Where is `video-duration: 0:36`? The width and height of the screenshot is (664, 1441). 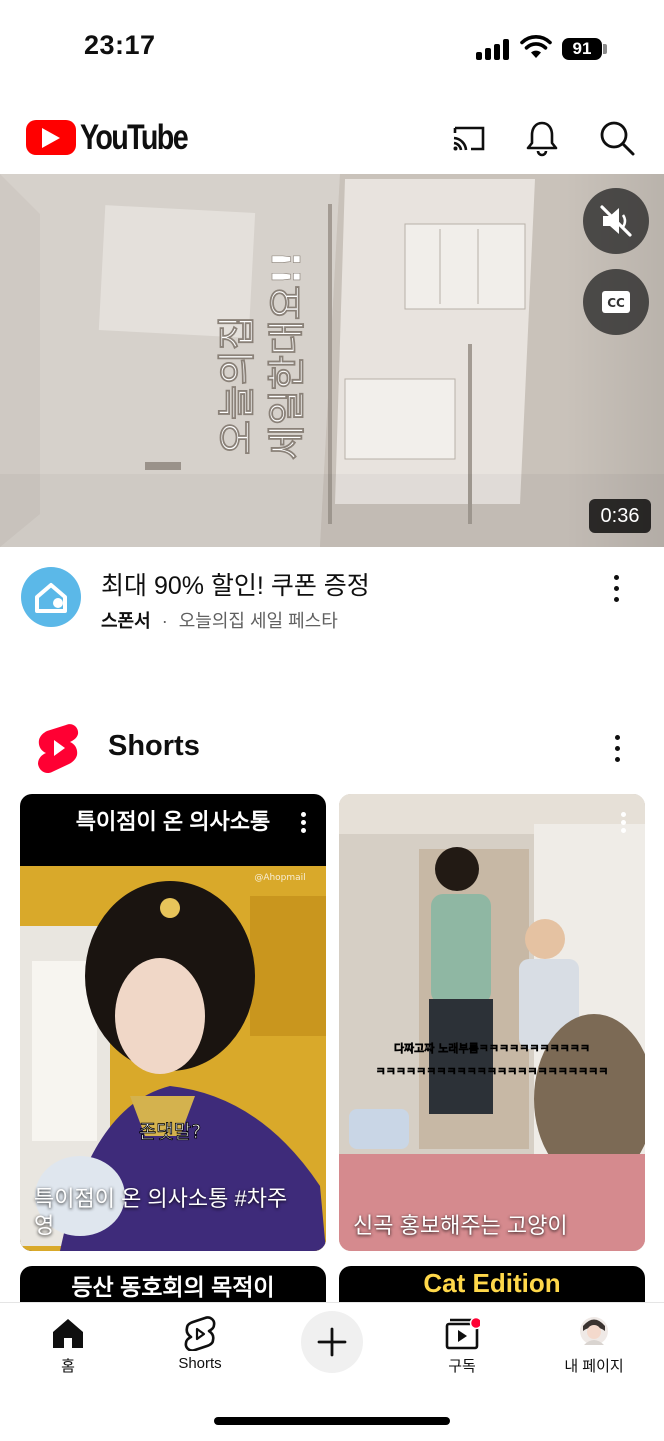 video-duration: 0:36 is located at coordinates (620, 516).